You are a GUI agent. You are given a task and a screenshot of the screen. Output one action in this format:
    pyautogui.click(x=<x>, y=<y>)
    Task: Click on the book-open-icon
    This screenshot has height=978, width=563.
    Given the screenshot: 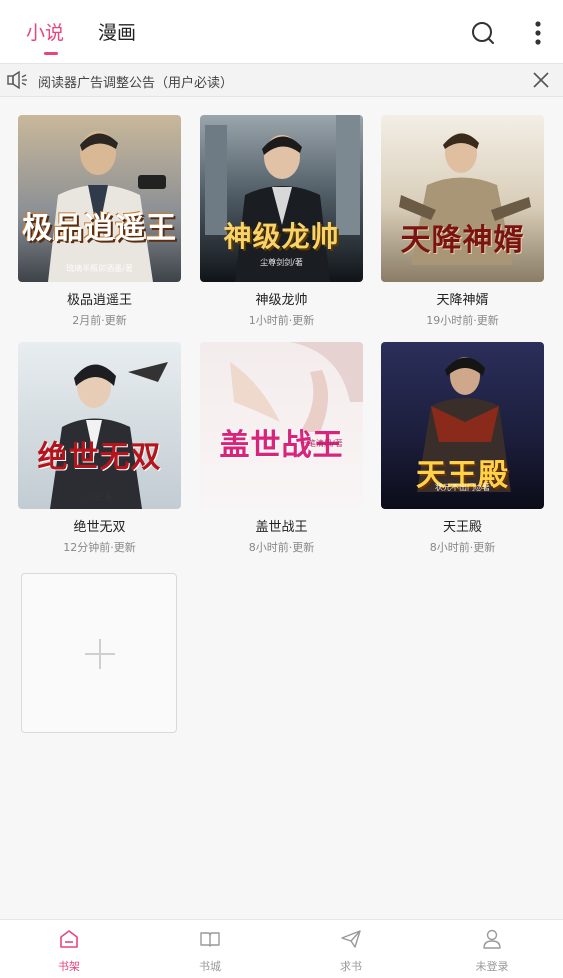 What is the action you would take?
    pyautogui.click(x=210, y=939)
    